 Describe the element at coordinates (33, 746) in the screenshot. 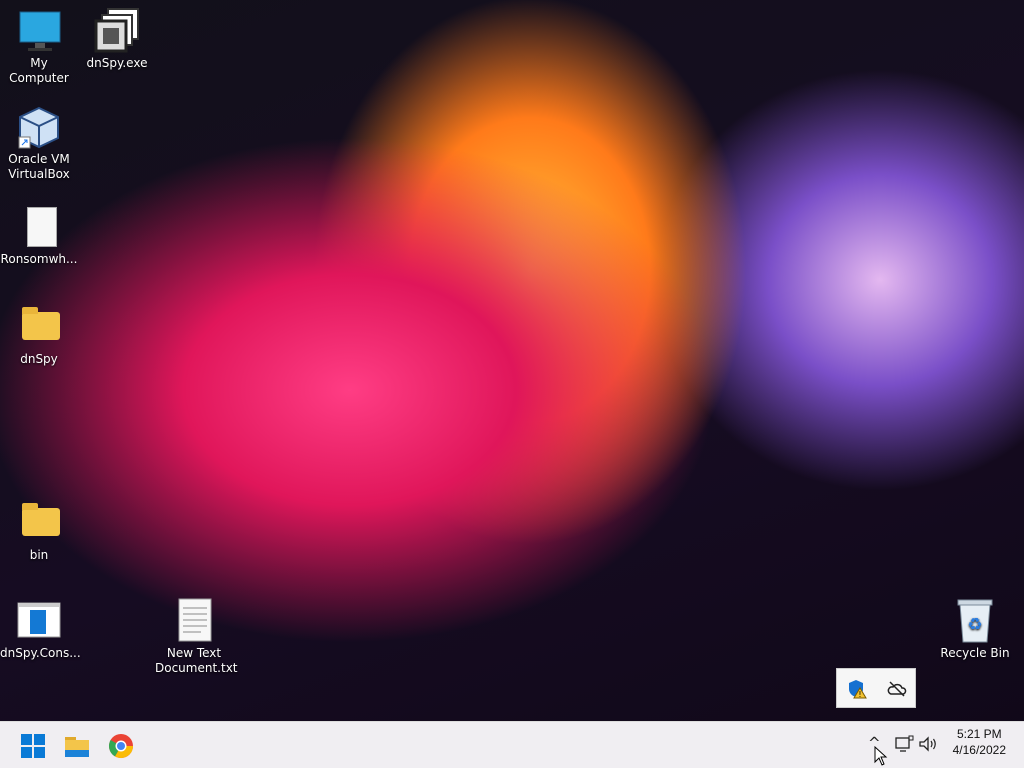

I see `start-button` at that location.